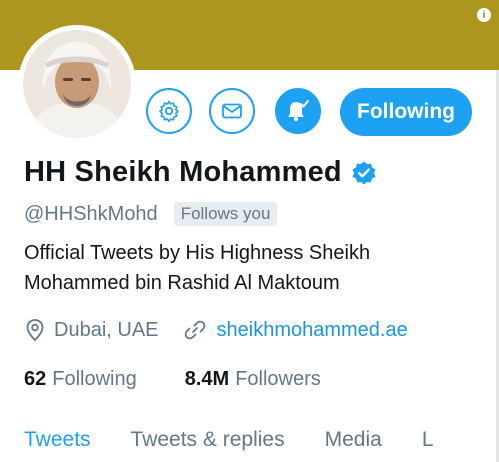 The width and height of the screenshot is (499, 462). I want to click on followers-stat: 8.4M Followers, so click(253, 379).